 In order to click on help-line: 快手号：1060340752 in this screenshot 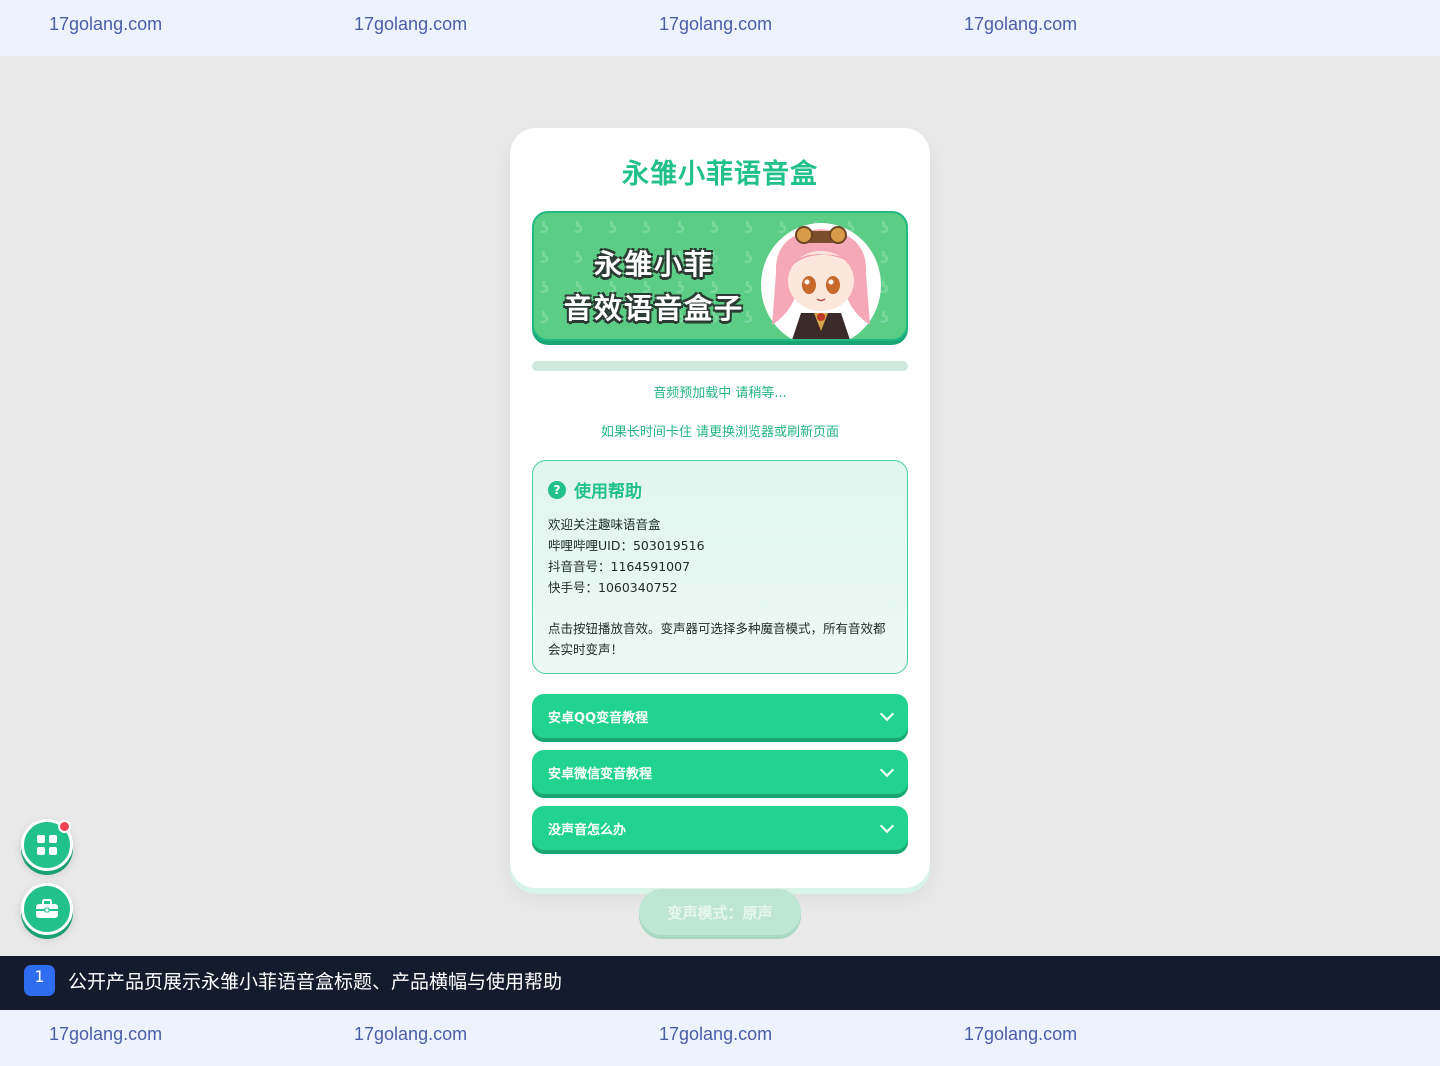, I will do `click(613, 587)`.